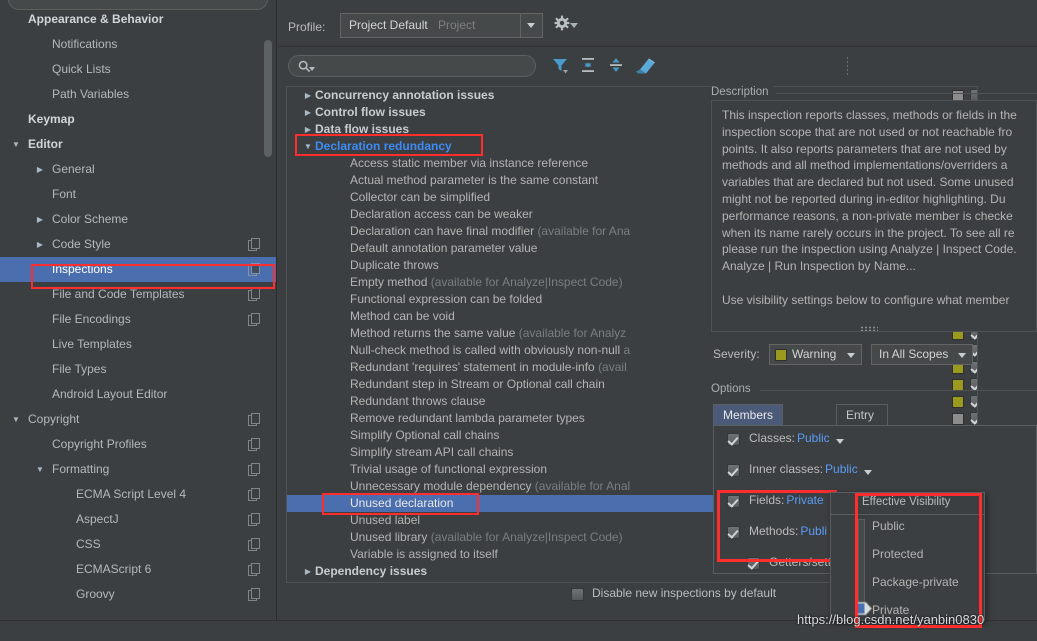 The image size is (1037, 641). Describe the element at coordinates (138, 519) in the screenshot. I see `sidebar-item-aspectj: AspectJ` at that location.